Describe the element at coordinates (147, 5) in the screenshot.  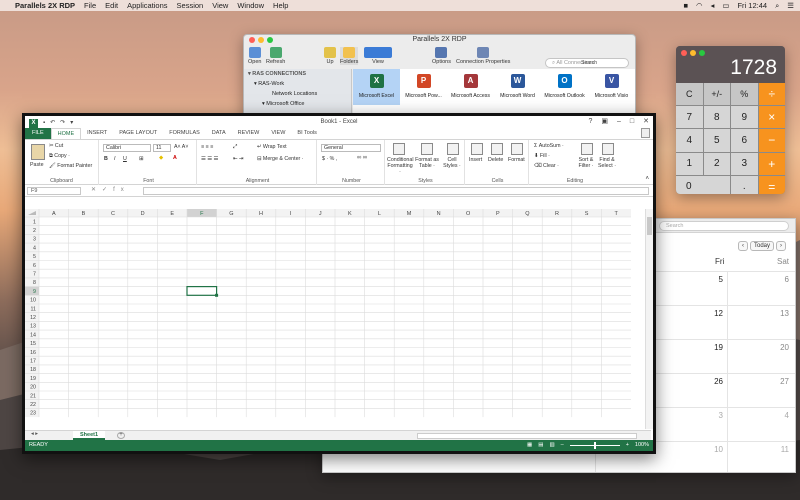
I see `menu-applications: Applications` at that location.